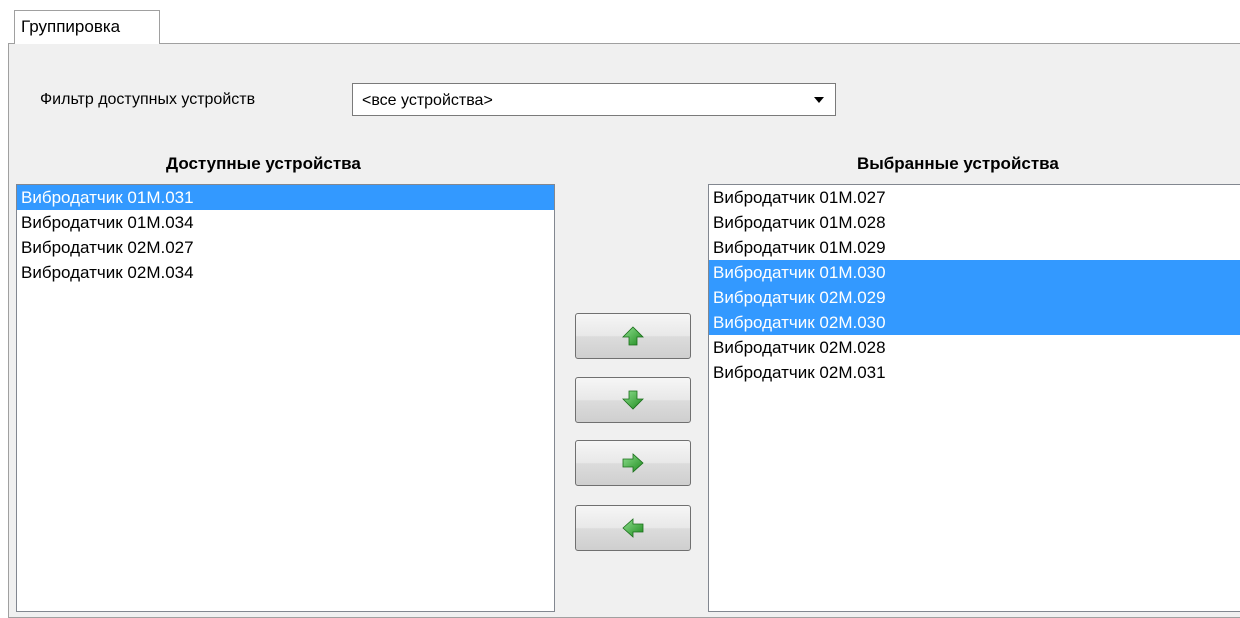  What do you see at coordinates (285, 222) in the screenshot?
I see `list-item: Вибродатчик 01M.034` at bounding box center [285, 222].